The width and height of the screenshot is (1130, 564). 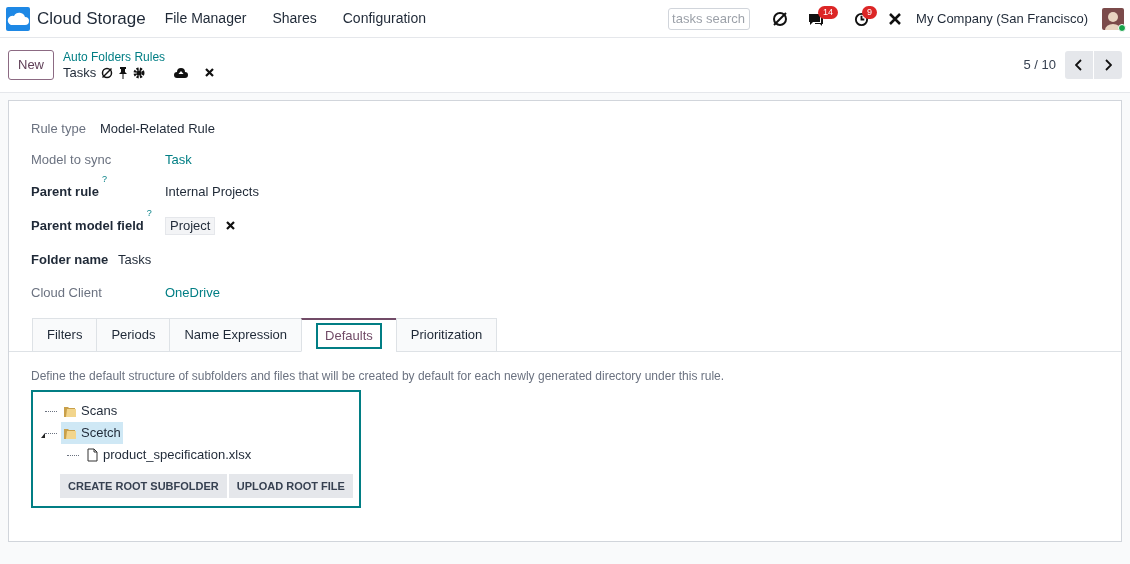 What do you see at coordinates (178, 159) in the screenshot?
I see `field-value-link: Task` at bounding box center [178, 159].